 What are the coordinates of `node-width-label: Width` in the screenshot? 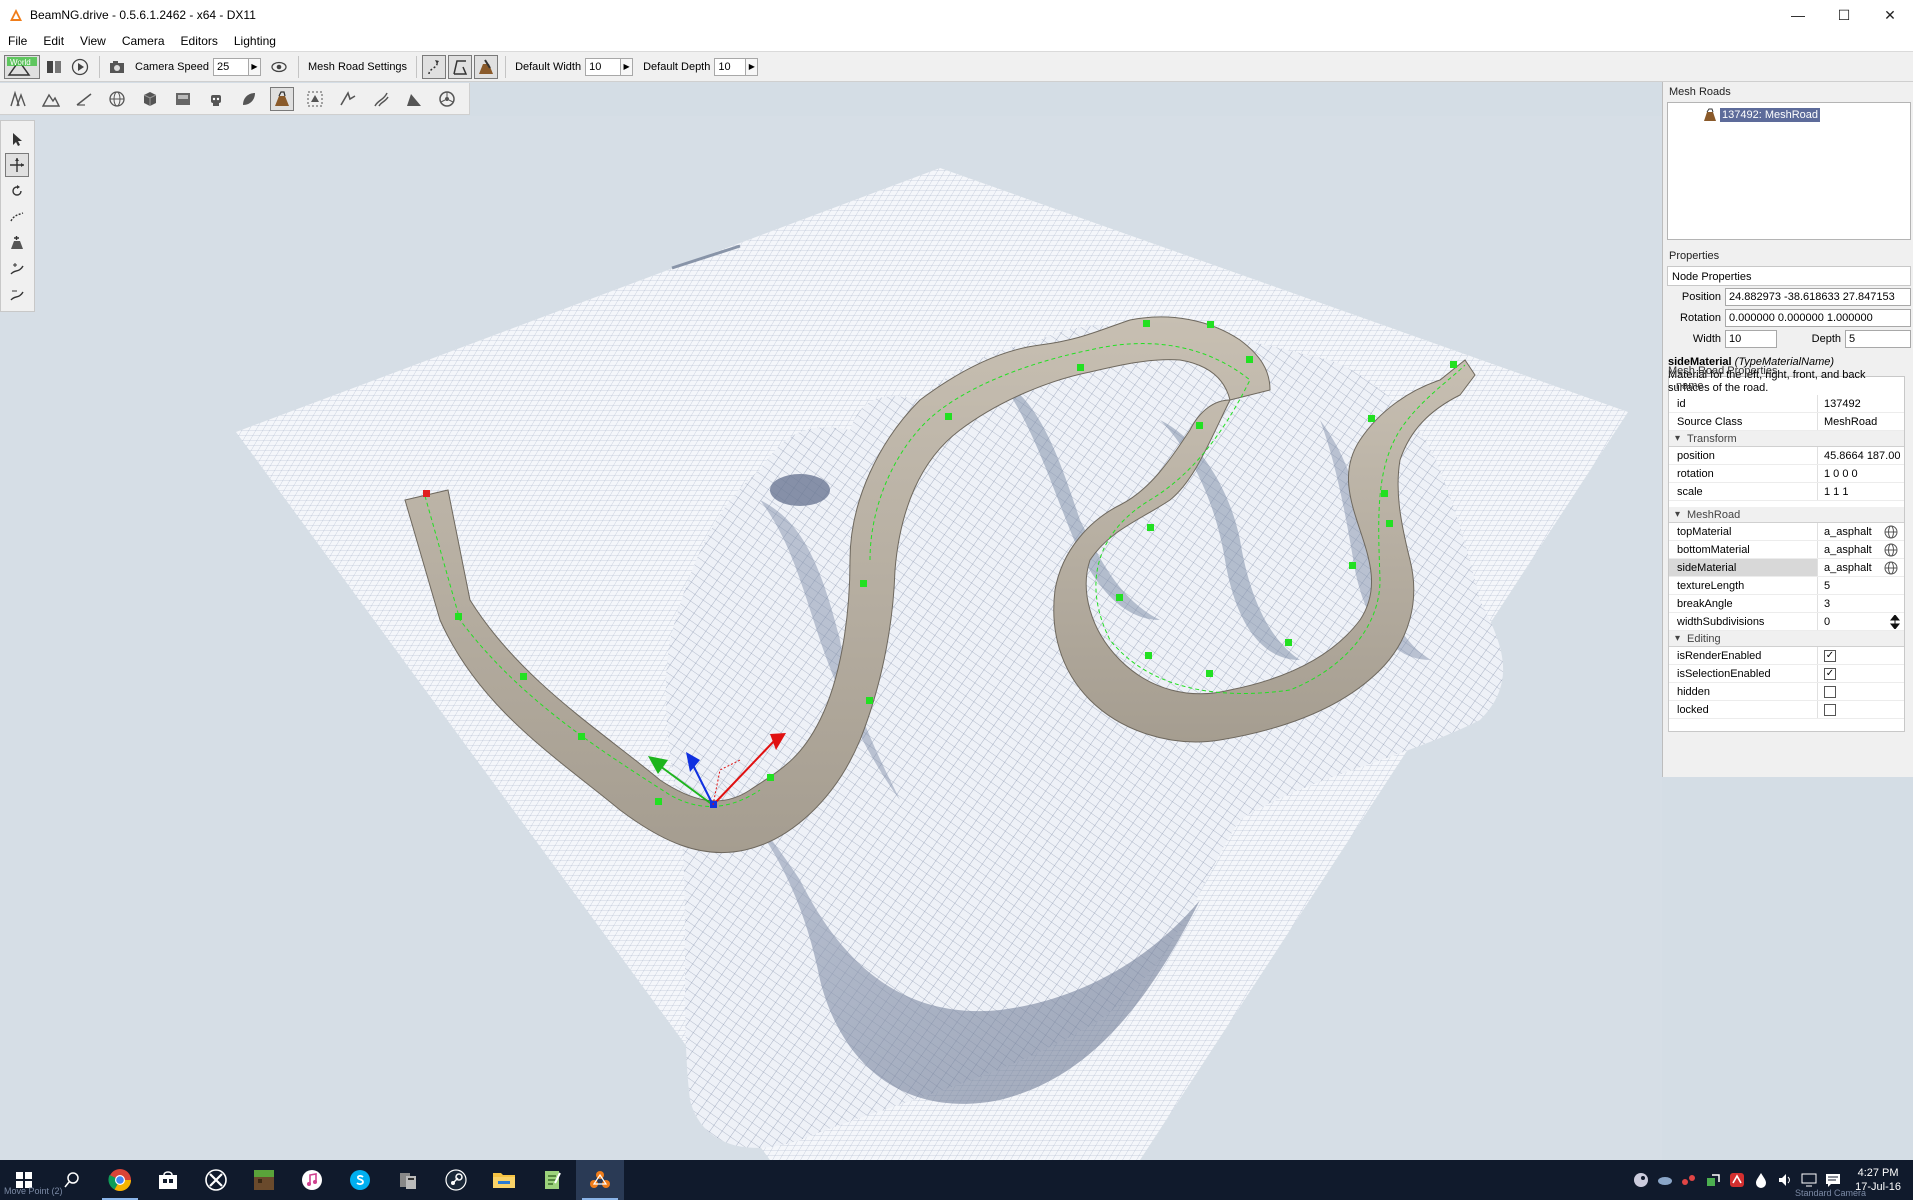 It's located at (1706, 338).